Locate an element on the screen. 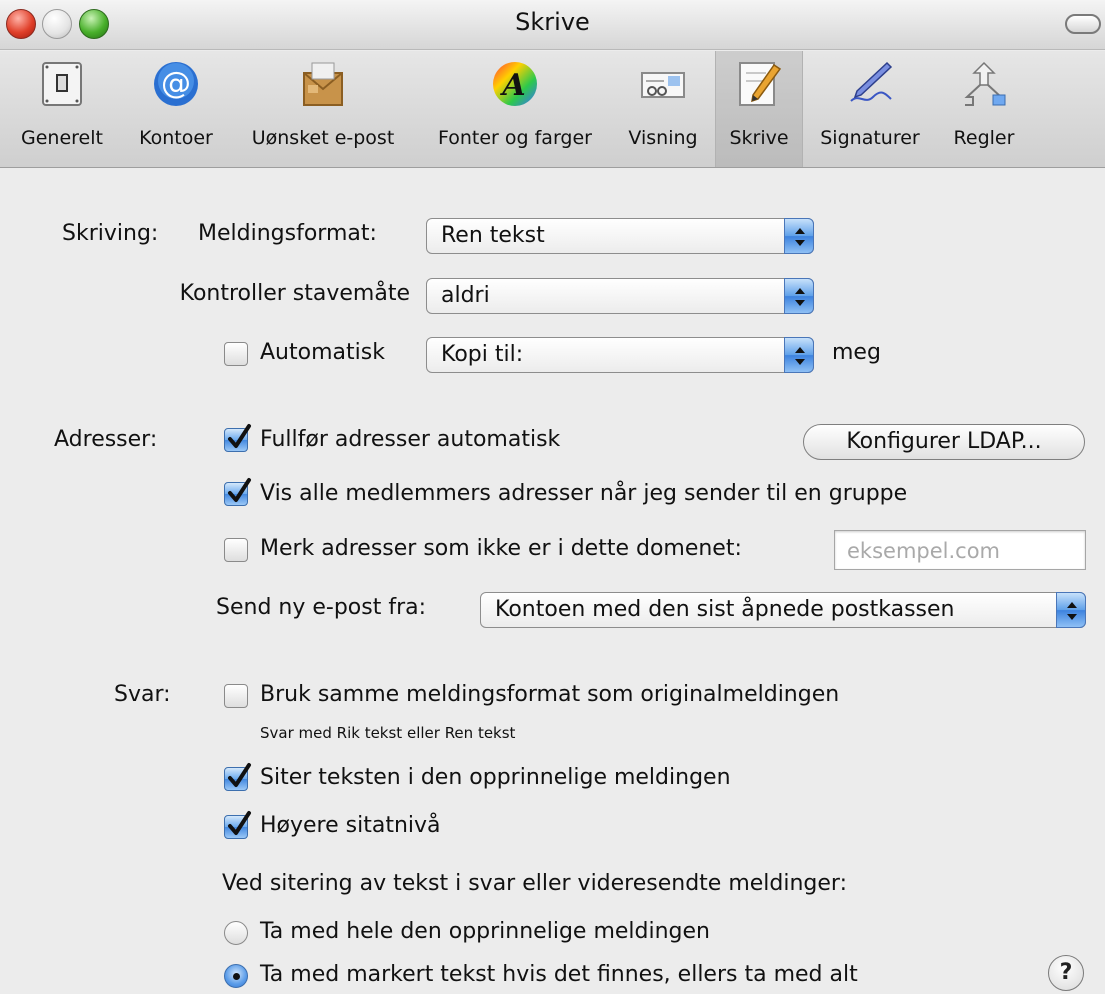 The image size is (1105, 994). tab-composing-label: Skrive is located at coordinates (759, 138).